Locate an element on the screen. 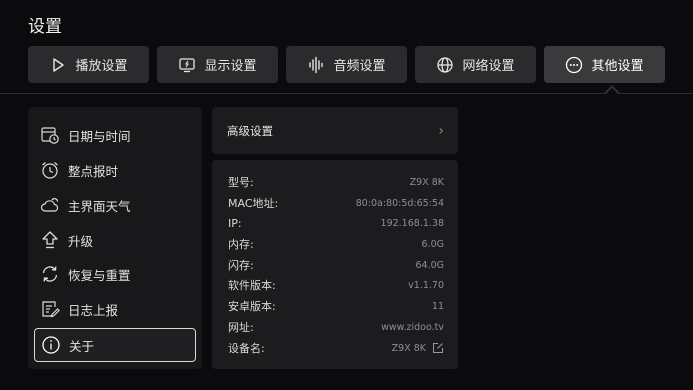 Image resolution: width=693 pixels, height=390 pixels. info-key: MAC地址: is located at coordinates (253, 203).